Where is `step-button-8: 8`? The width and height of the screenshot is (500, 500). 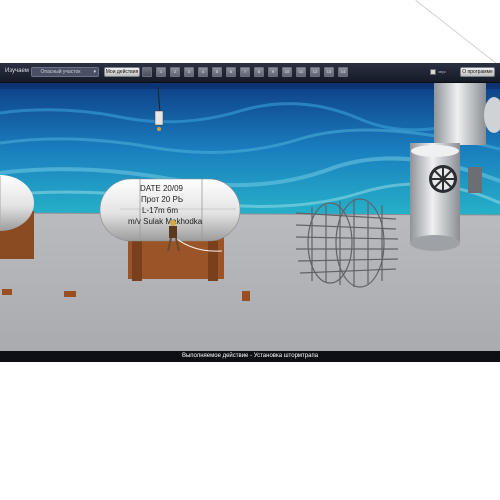
step-button-8: 8 is located at coordinates (259, 72).